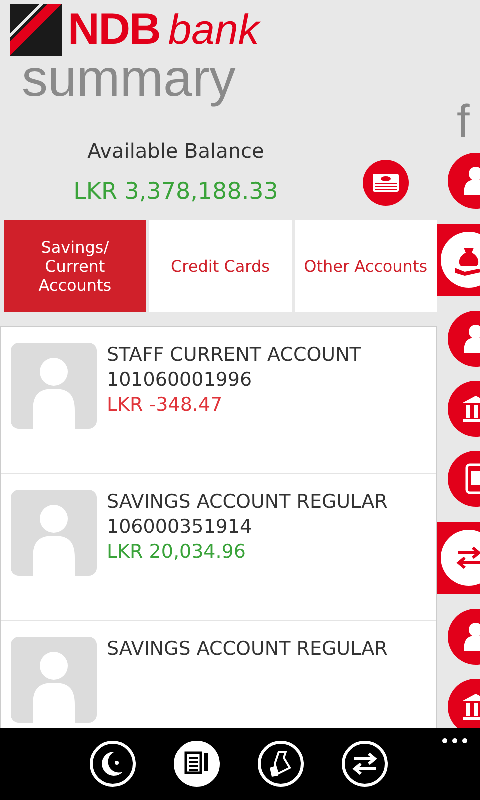 This screenshot has width=480, height=800. What do you see at coordinates (455, 741) in the screenshot?
I see `more-icon` at bounding box center [455, 741].